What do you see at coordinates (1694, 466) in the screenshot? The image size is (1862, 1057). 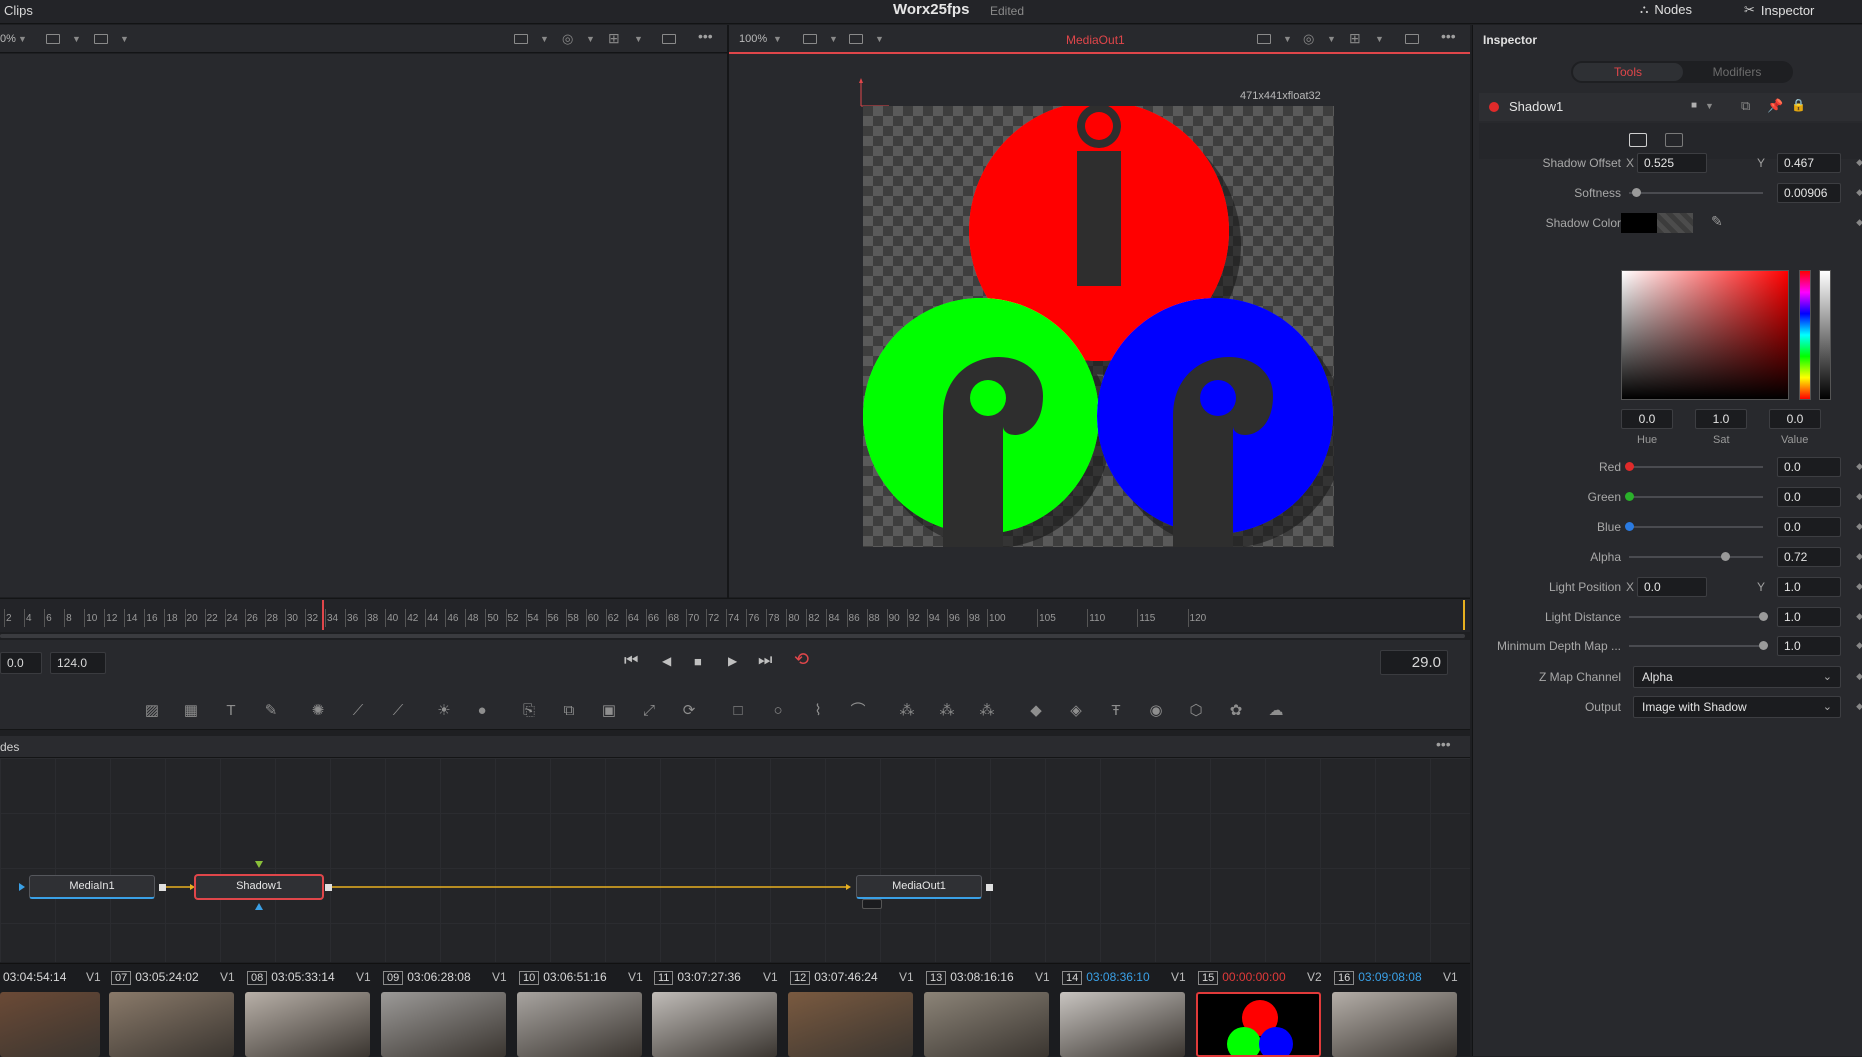 I see `red-slider` at bounding box center [1694, 466].